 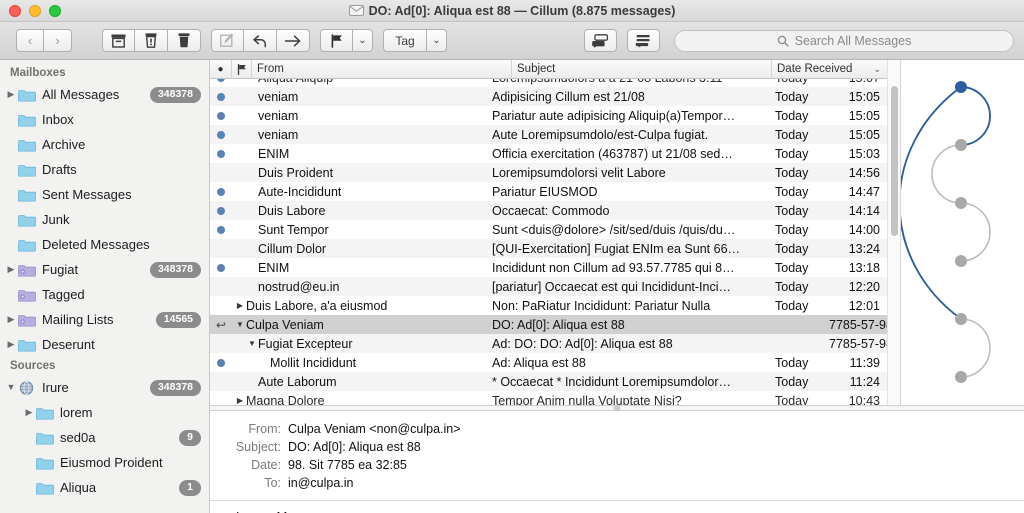 What do you see at coordinates (104, 437) in the screenshot?
I see `sidebar-item-sed0a: sed0a 9` at bounding box center [104, 437].